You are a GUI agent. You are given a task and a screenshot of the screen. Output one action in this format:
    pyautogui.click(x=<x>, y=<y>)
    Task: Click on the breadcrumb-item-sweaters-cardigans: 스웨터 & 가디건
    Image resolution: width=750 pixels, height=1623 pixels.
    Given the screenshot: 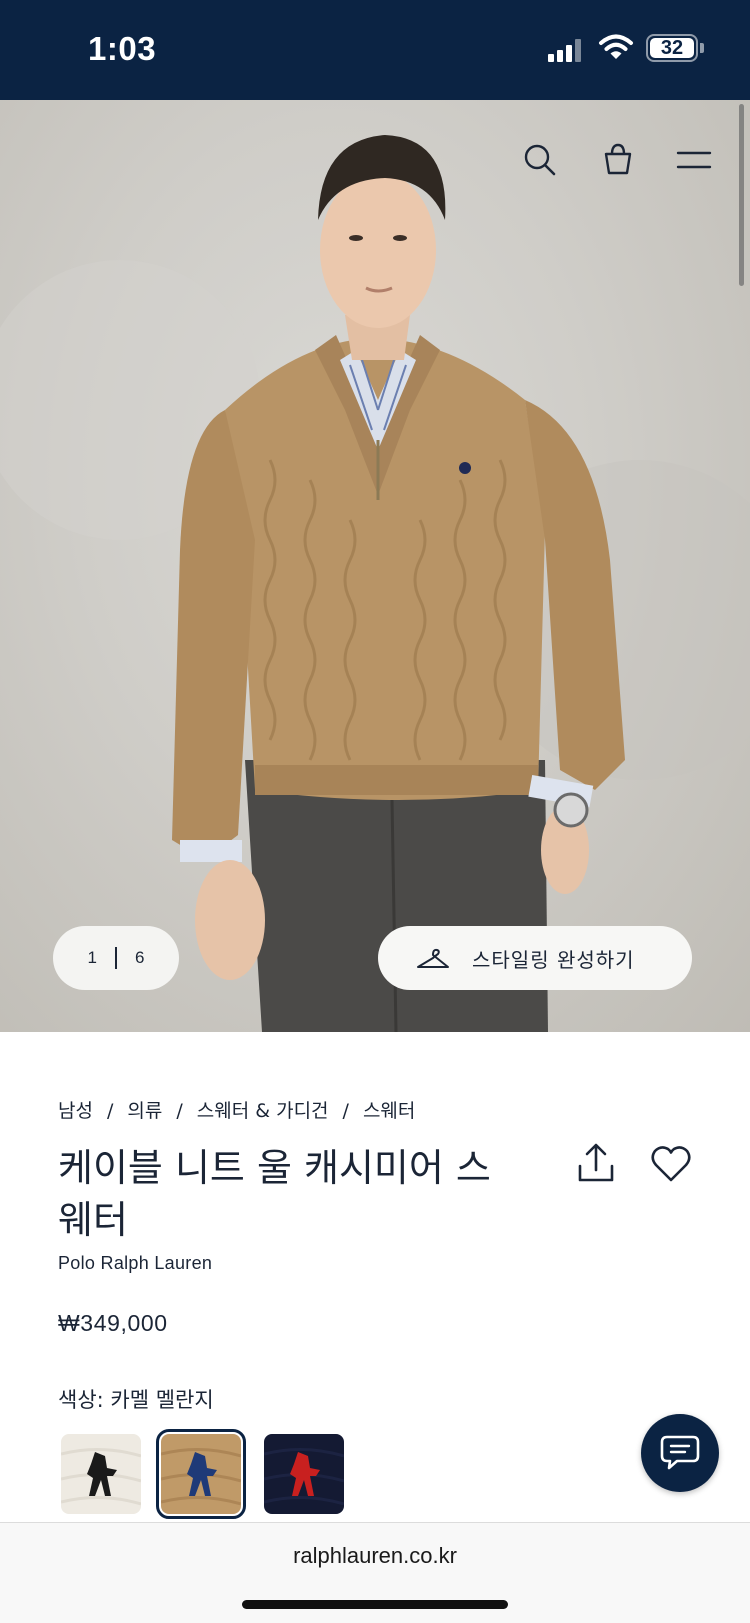 What is the action you would take?
    pyautogui.click(x=263, y=1111)
    